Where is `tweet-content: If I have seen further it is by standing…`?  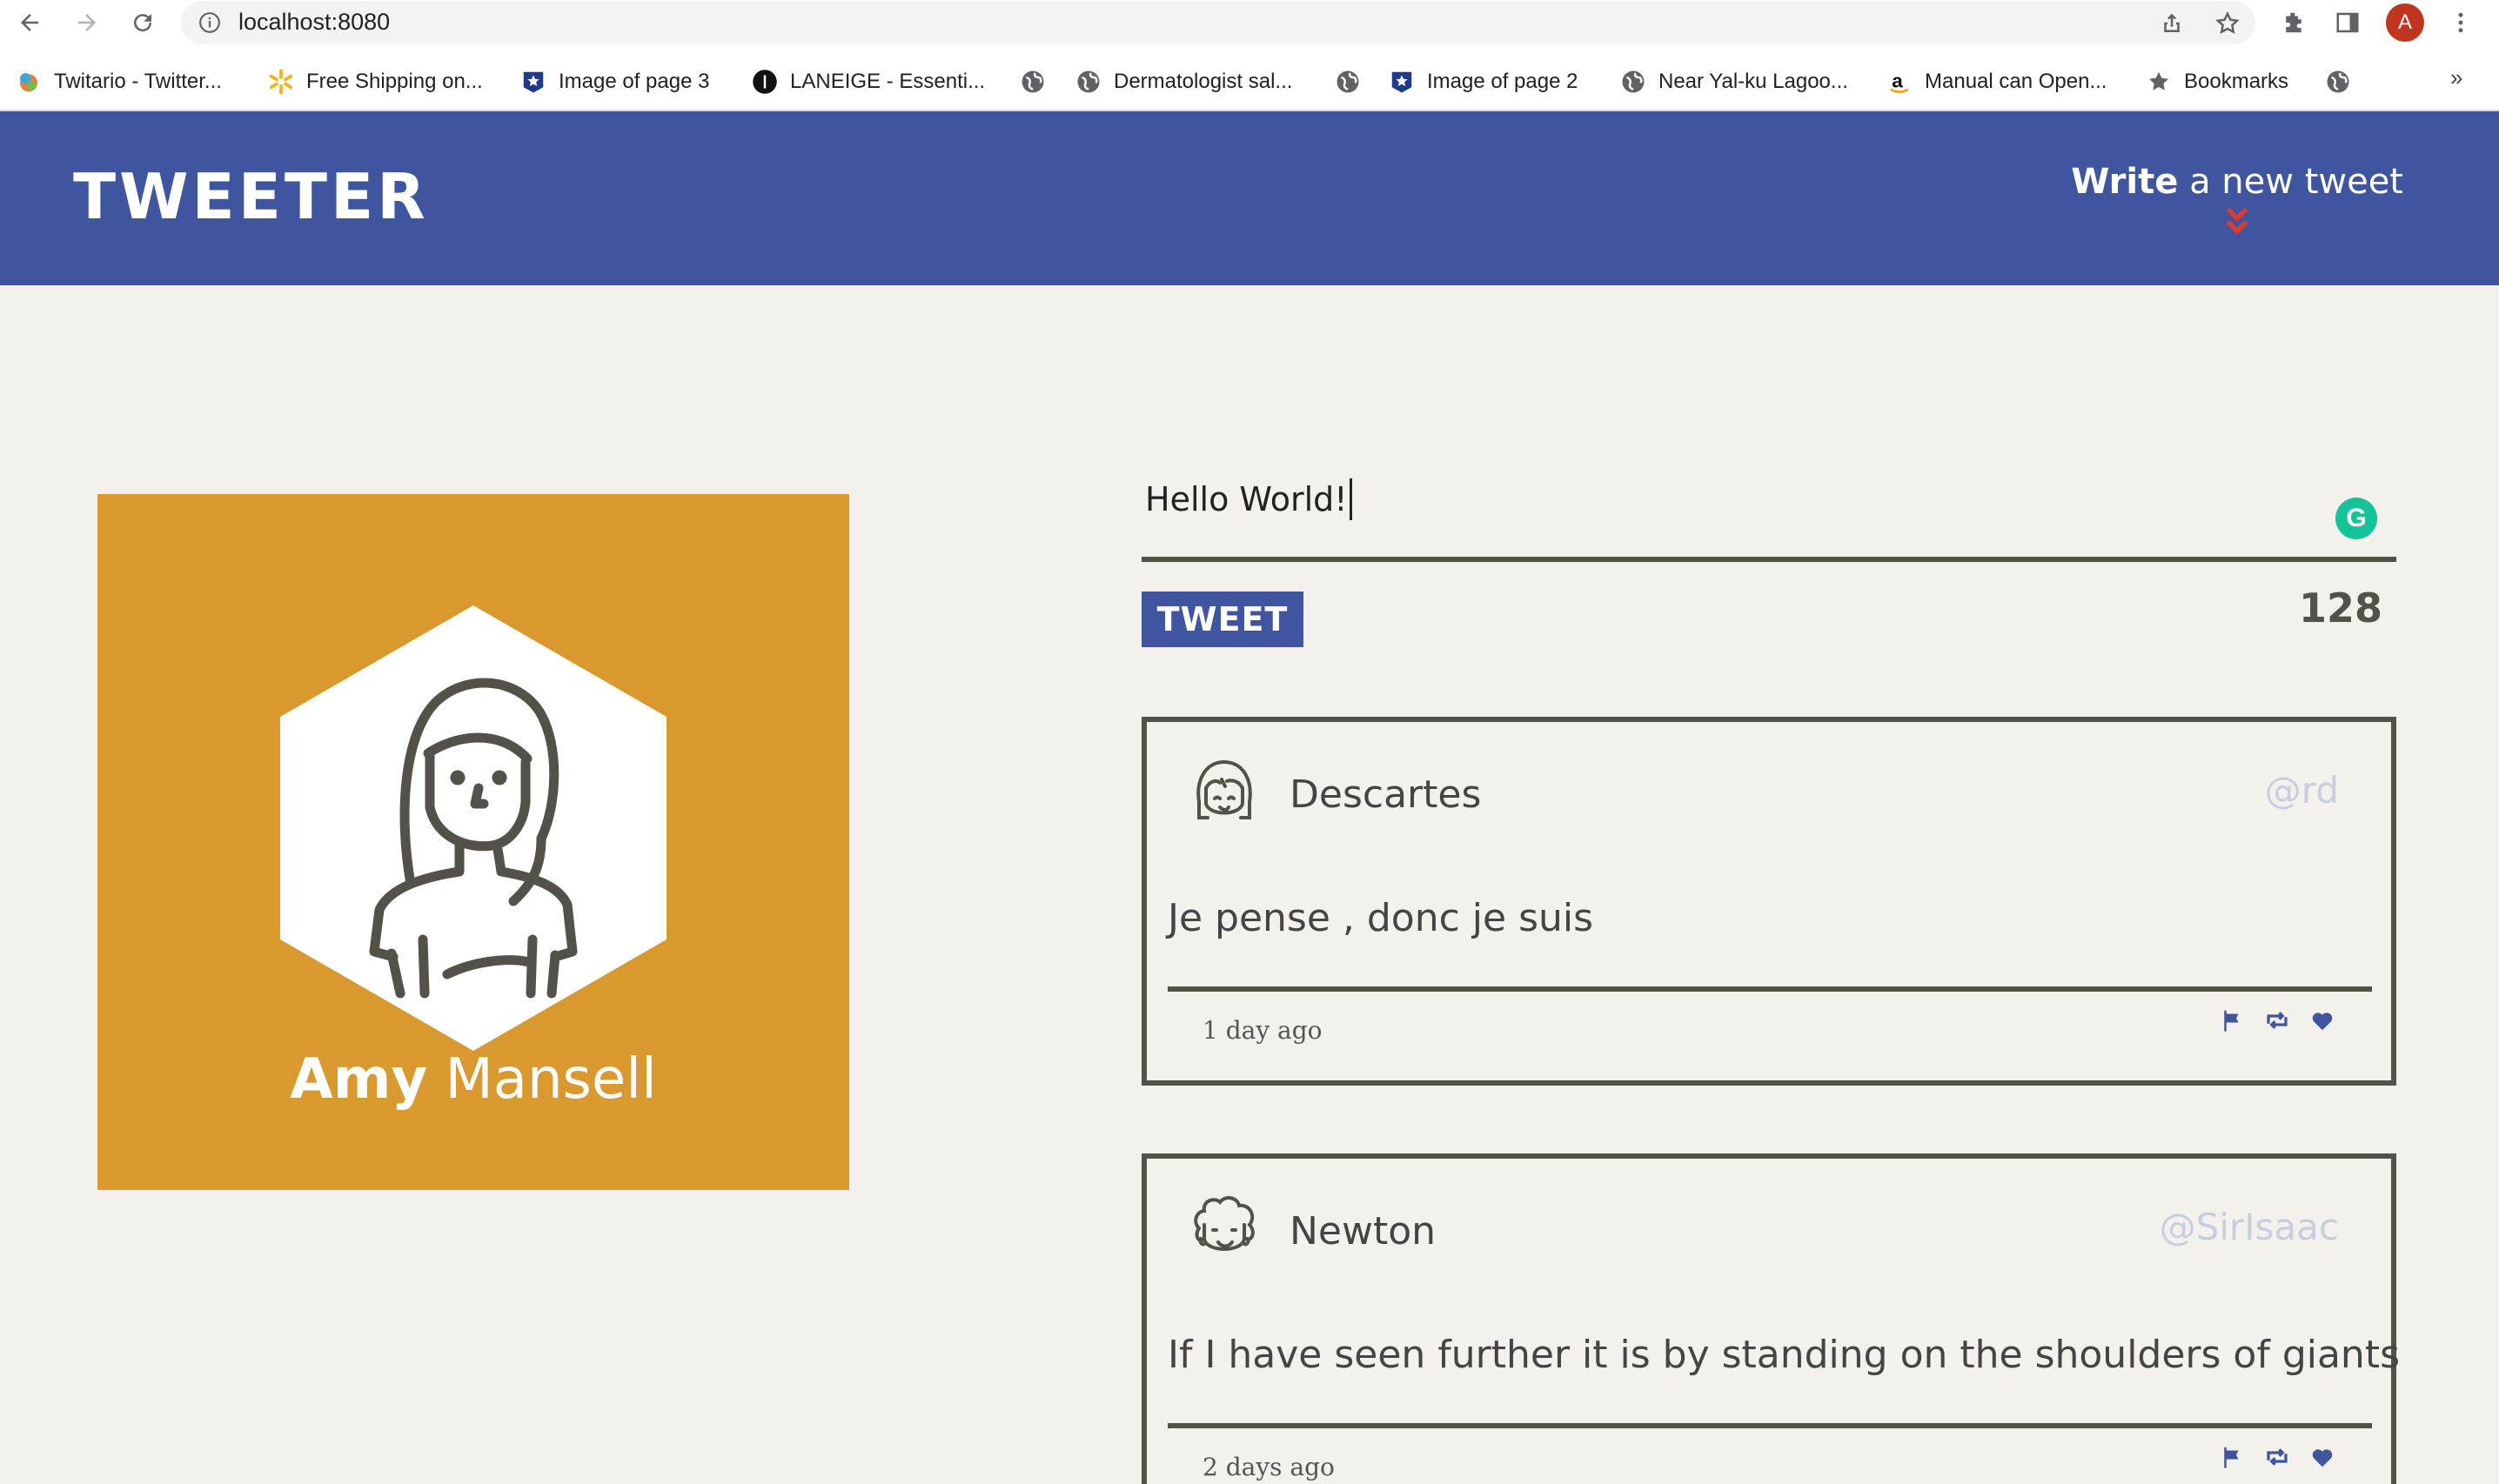 tweet-content: If I have seen further it is by standing… is located at coordinates (1784, 1355).